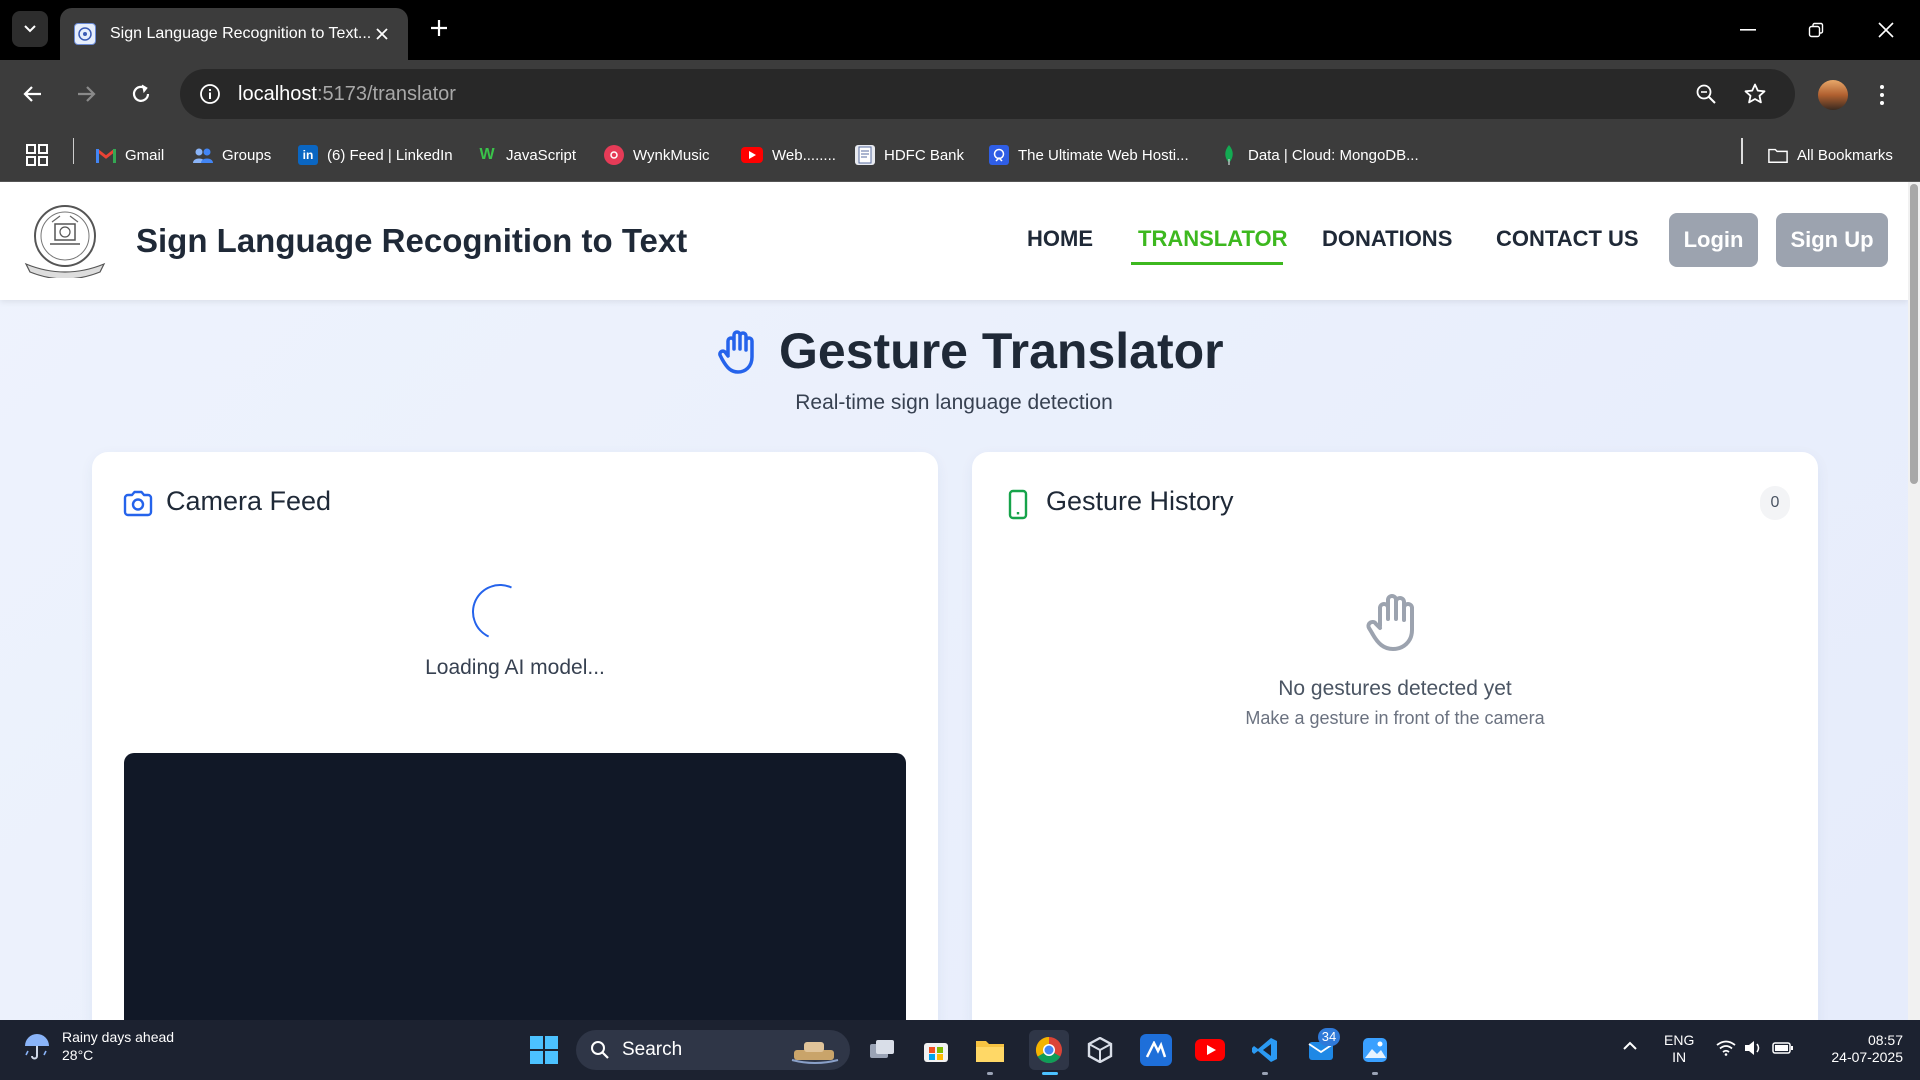 The image size is (1920, 1080). Describe the element at coordinates (487, 154) in the screenshot. I see `w3-icon: W` at that location.